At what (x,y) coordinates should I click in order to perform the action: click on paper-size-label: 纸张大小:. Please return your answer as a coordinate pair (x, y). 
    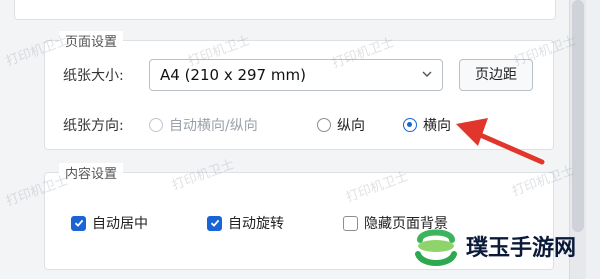
    Looking at the image, I should click on (93, 76).